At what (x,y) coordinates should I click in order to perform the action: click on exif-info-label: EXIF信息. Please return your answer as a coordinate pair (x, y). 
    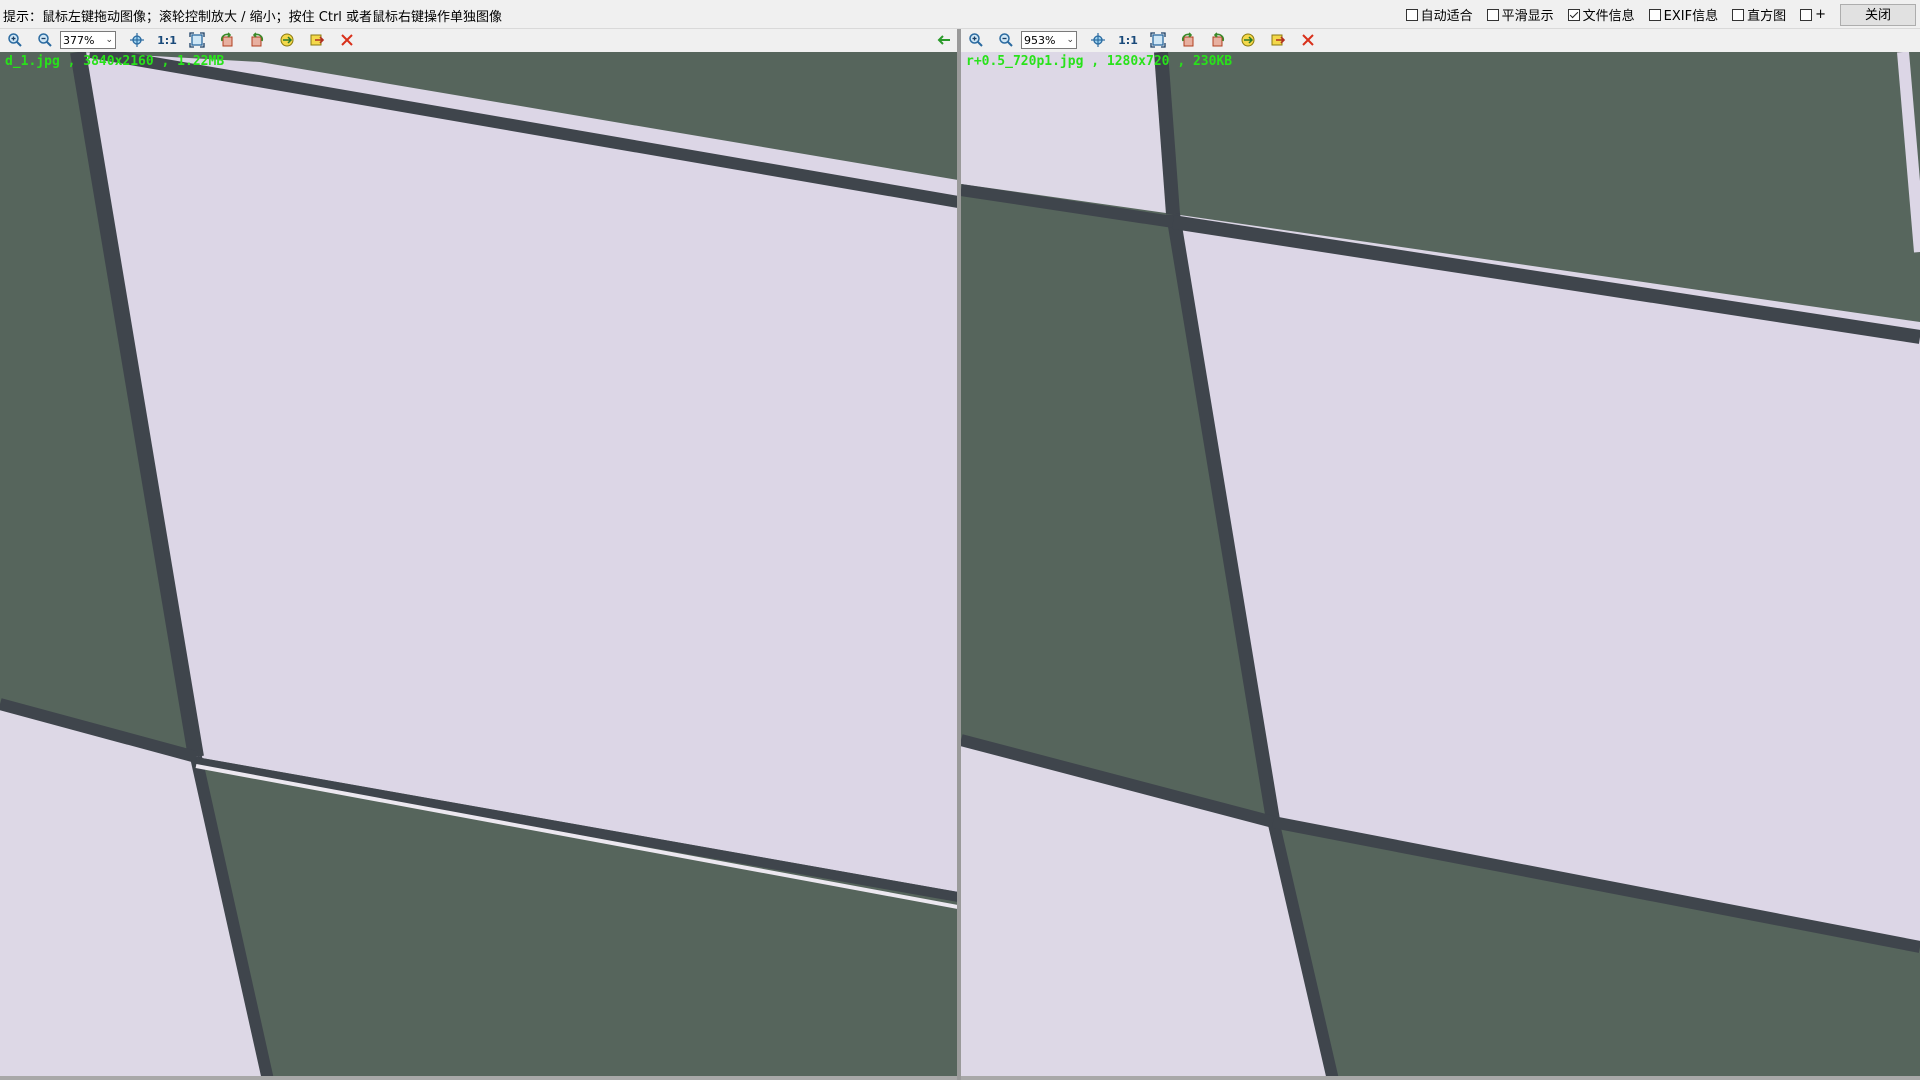
    Looking at the image, I should click on (1691, 16).